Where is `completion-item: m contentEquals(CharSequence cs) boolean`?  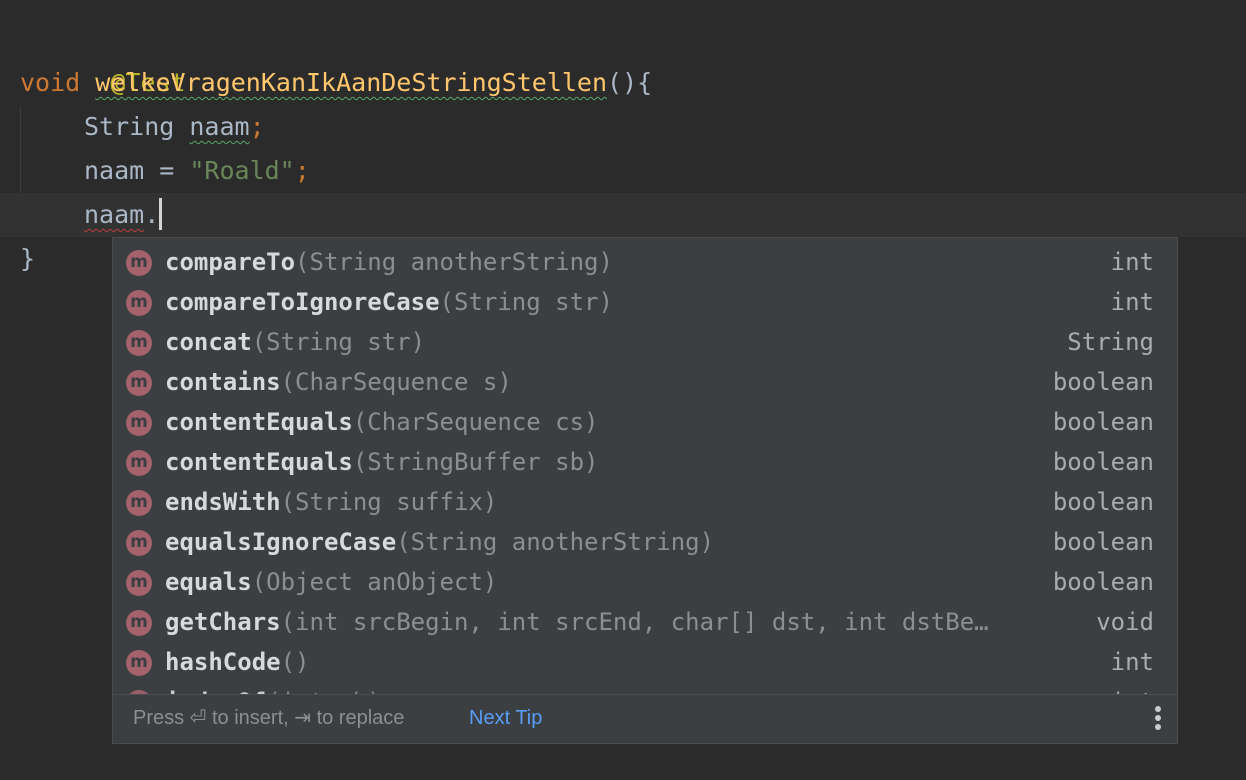
completion-item: m contentEquals(CharSequence cs) boolean is located at coordinates (645, 422).